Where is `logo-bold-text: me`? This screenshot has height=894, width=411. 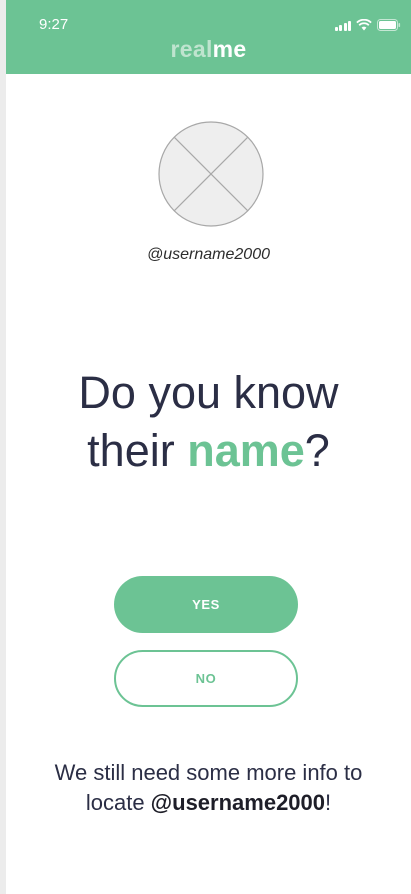
logo-bold-text: me is located at coordinates (229, 49).